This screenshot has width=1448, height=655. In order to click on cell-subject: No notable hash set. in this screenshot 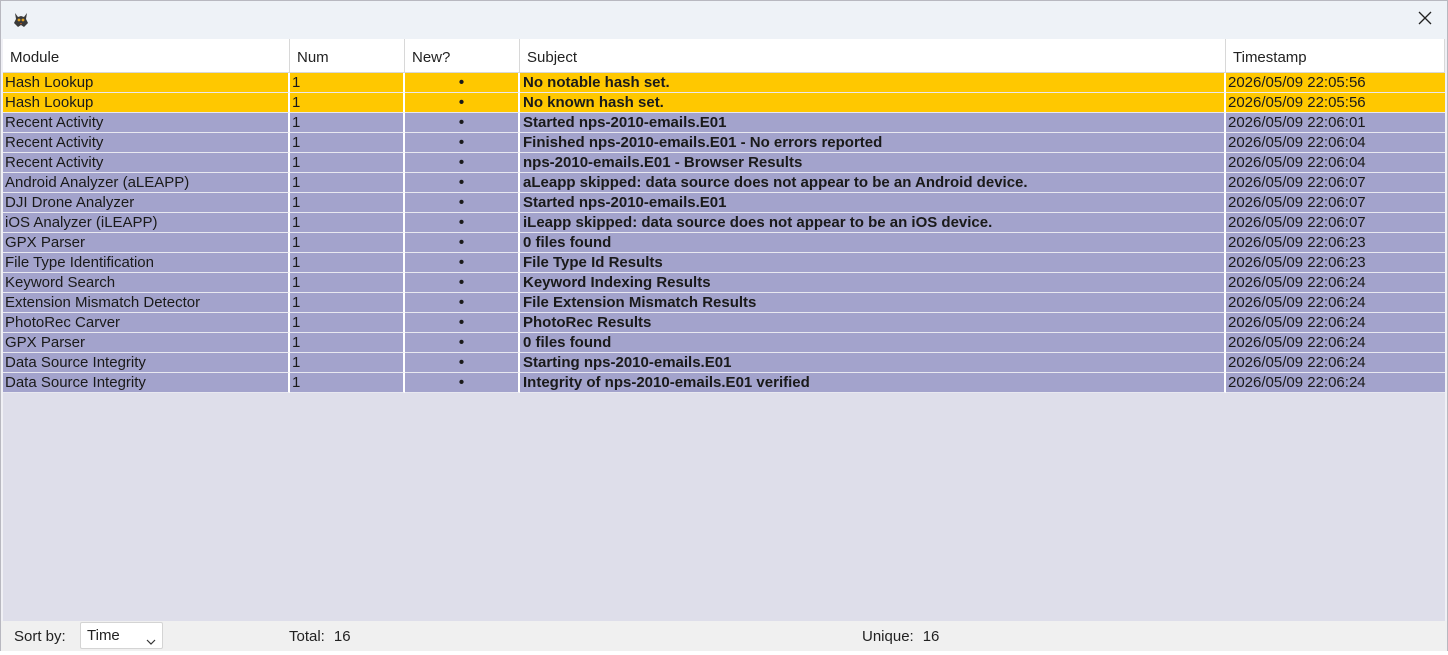, I will do `click(873, 83)`.